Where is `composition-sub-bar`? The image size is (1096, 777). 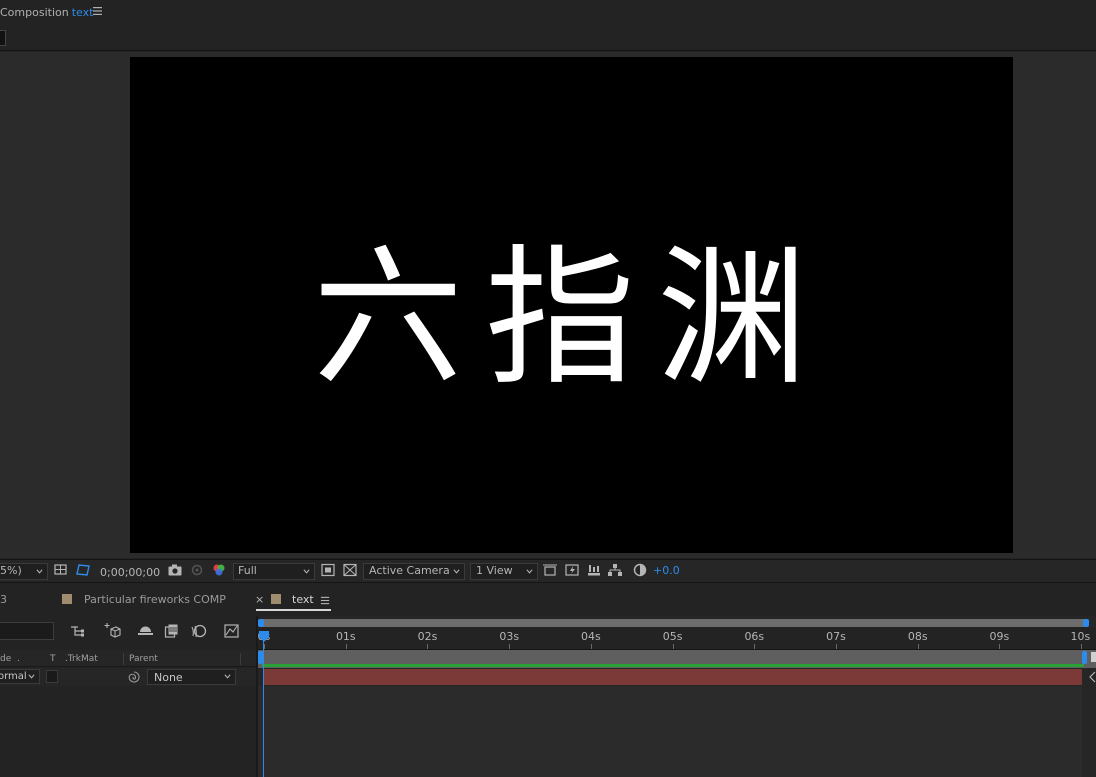 composition-sub-bar is located at coordinates (548, 38).